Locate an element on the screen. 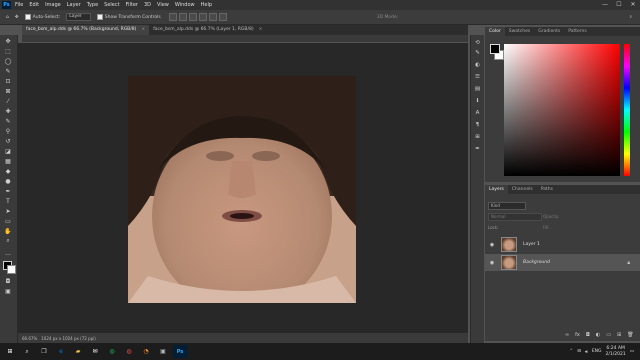 The image size is (640, 360). menu-window: Window is located at coordinates (185, 5).